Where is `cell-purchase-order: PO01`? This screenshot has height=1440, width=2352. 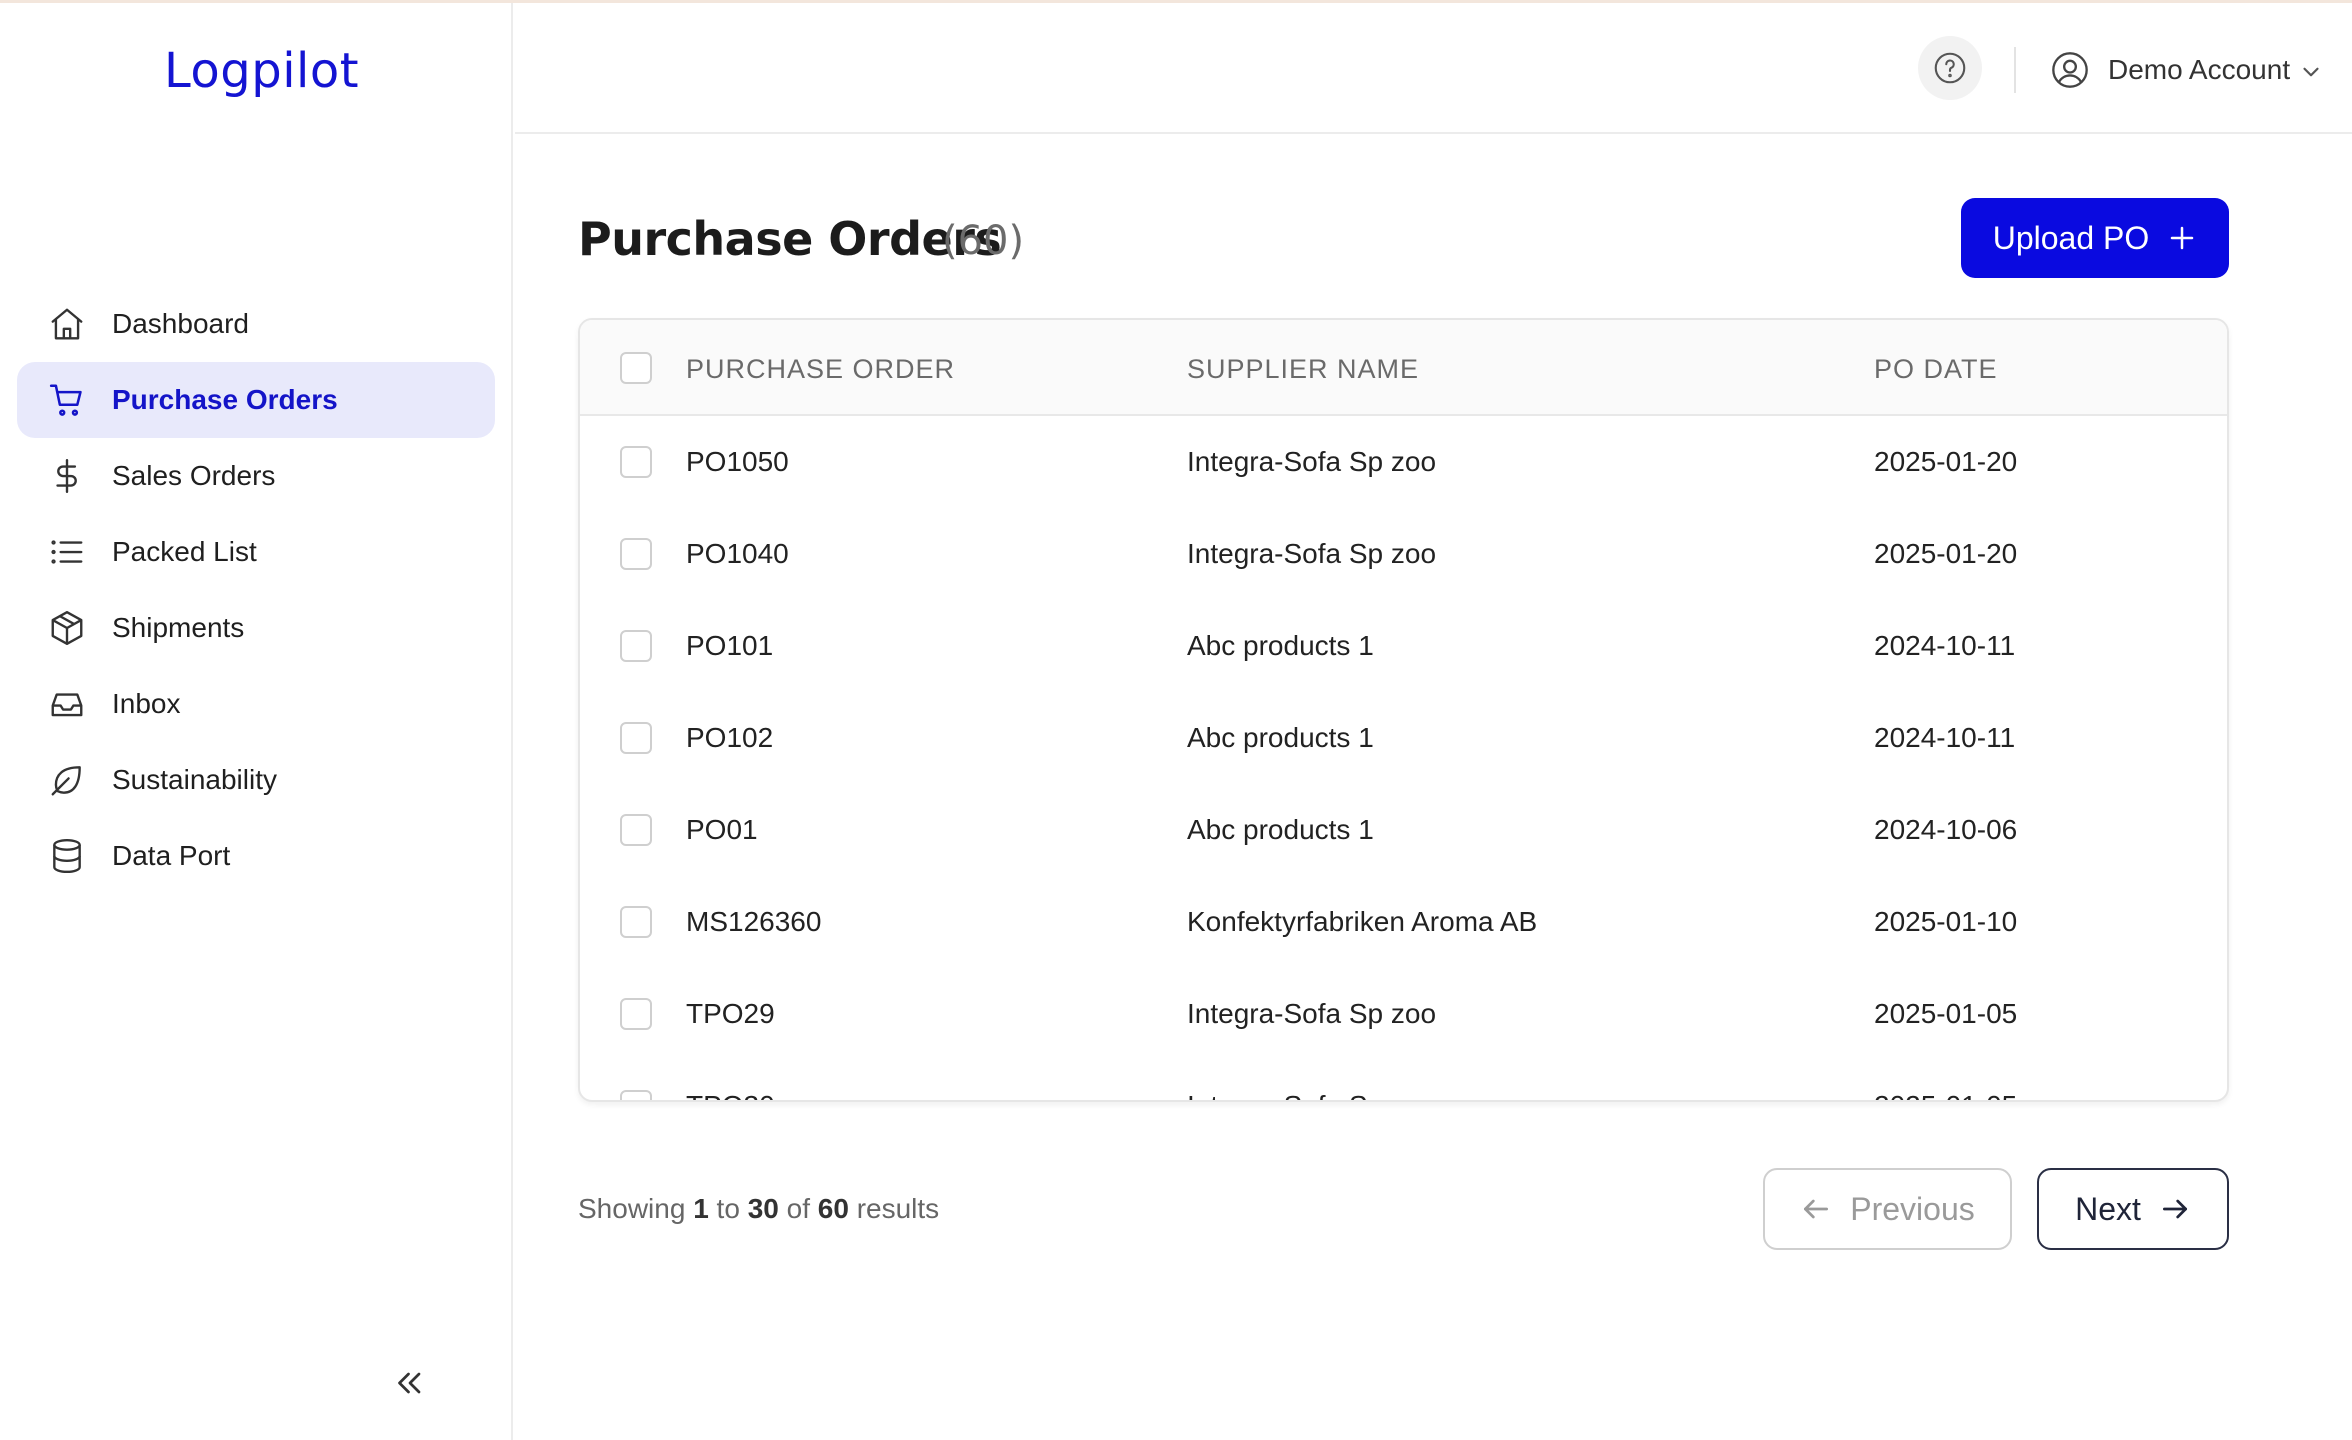 cell-purchase-order: PO01 is located at coordinates (722, 829).